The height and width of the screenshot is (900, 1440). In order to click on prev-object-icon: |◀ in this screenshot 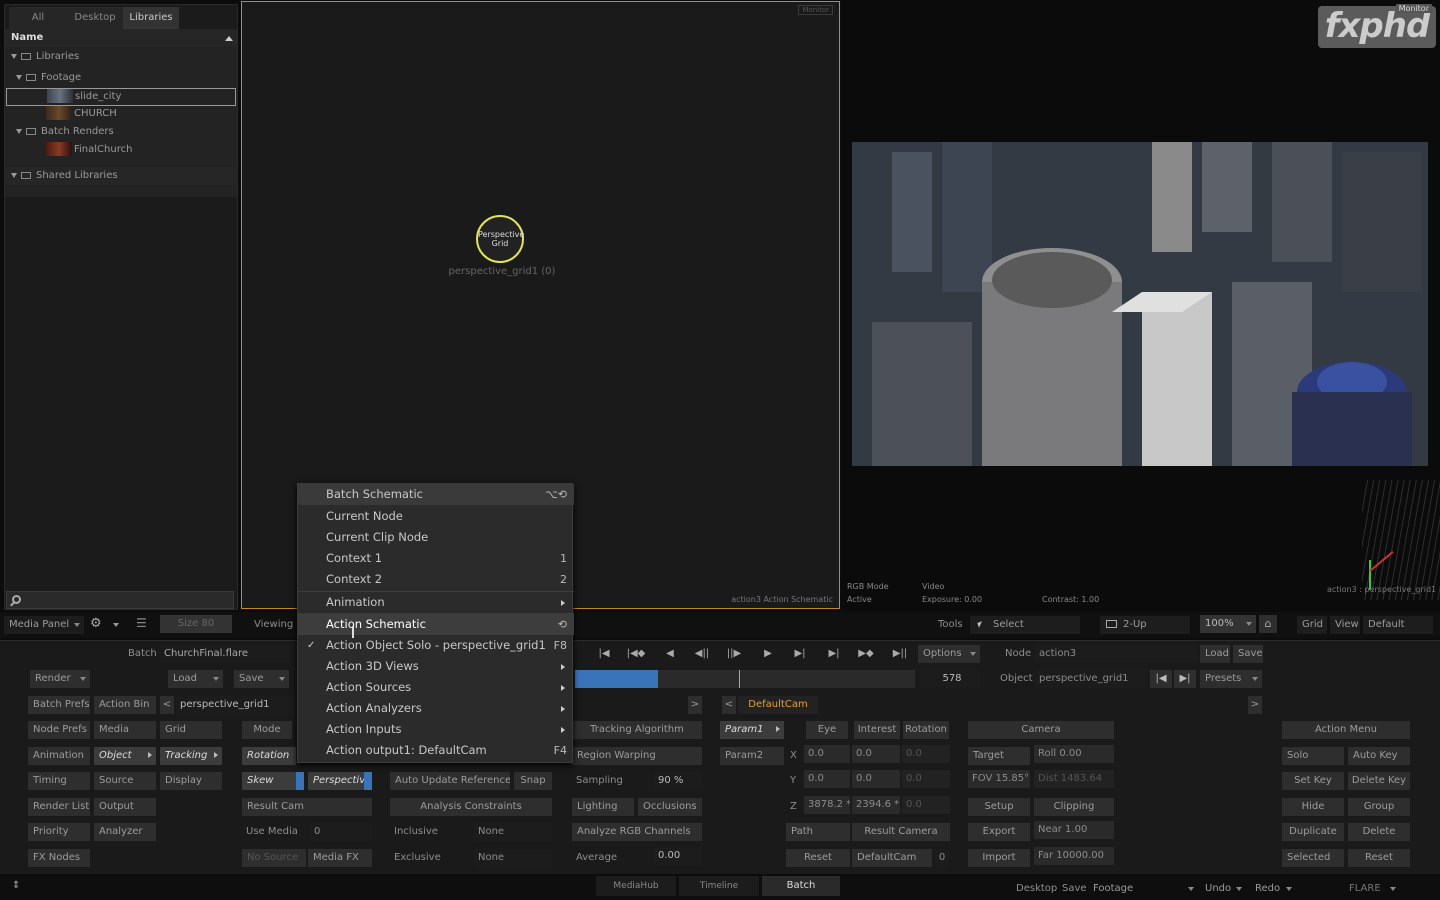, I will do `click(1161, 679)`.